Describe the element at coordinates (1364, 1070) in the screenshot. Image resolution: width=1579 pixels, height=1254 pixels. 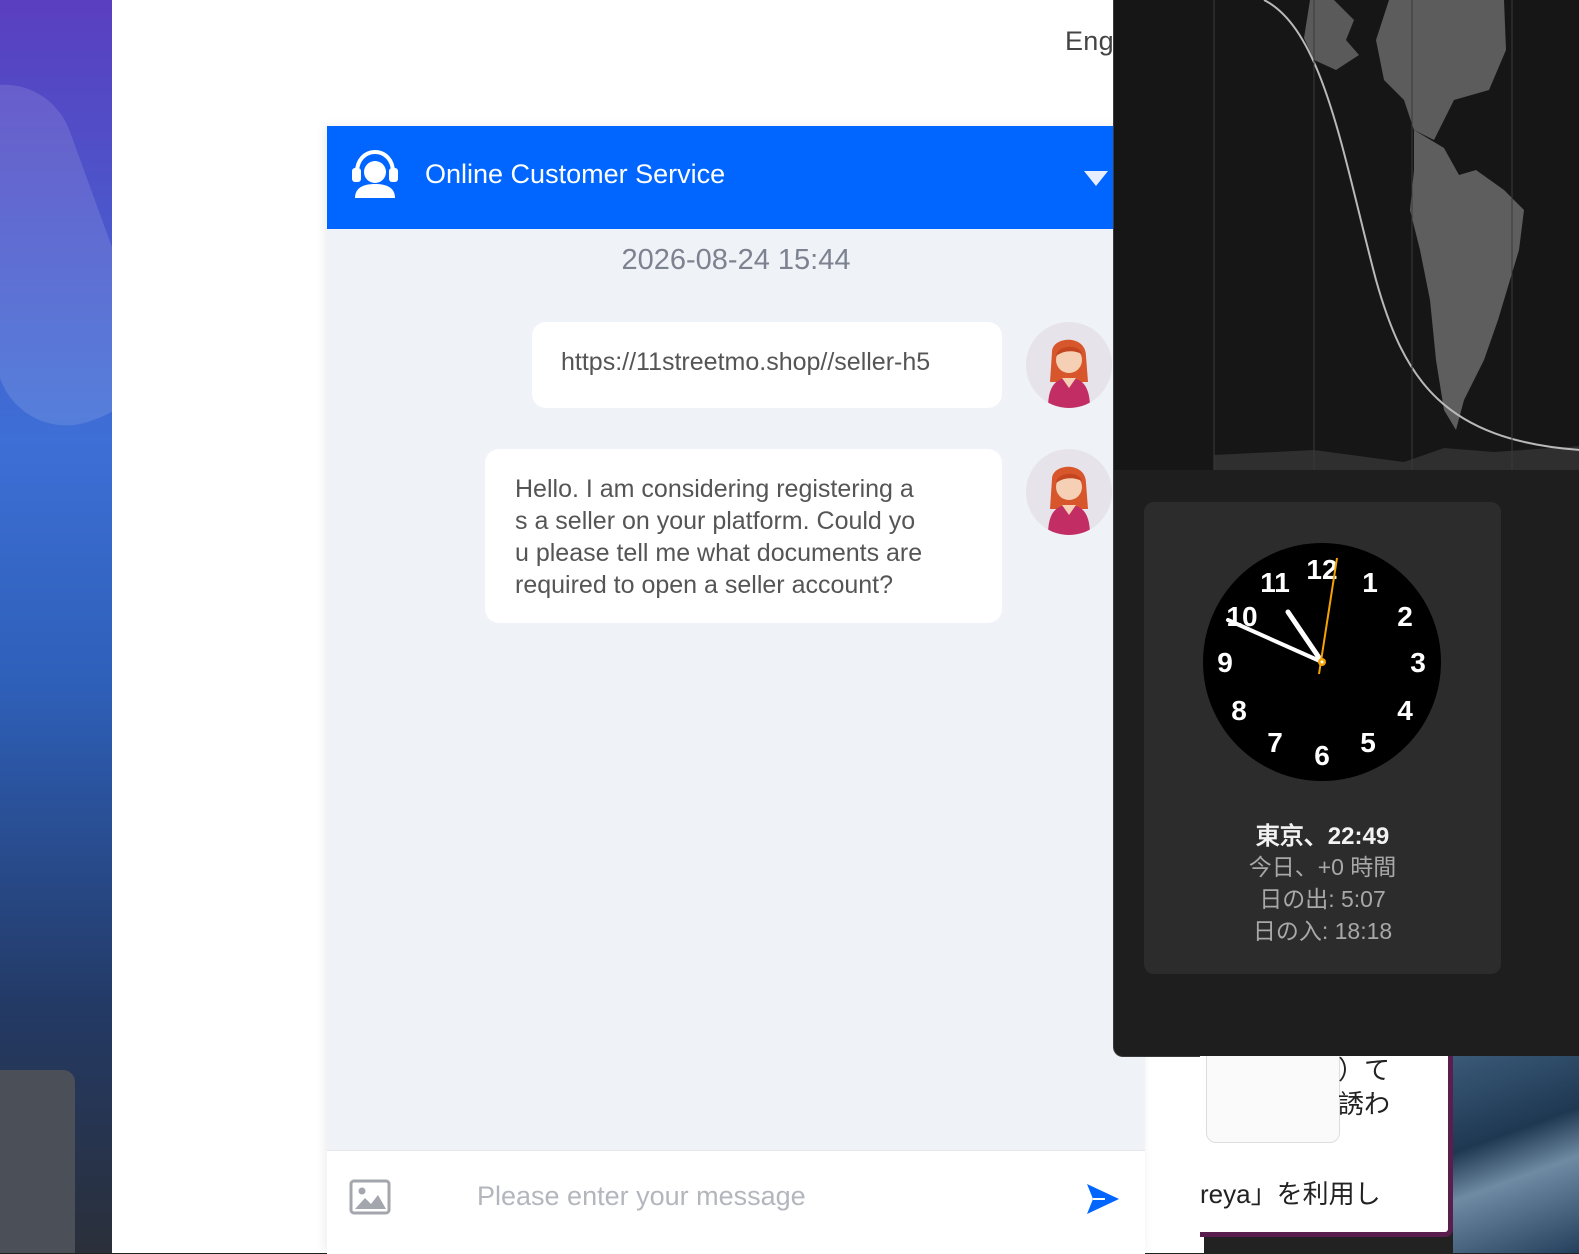
I see `background-text: ）て` at that location.